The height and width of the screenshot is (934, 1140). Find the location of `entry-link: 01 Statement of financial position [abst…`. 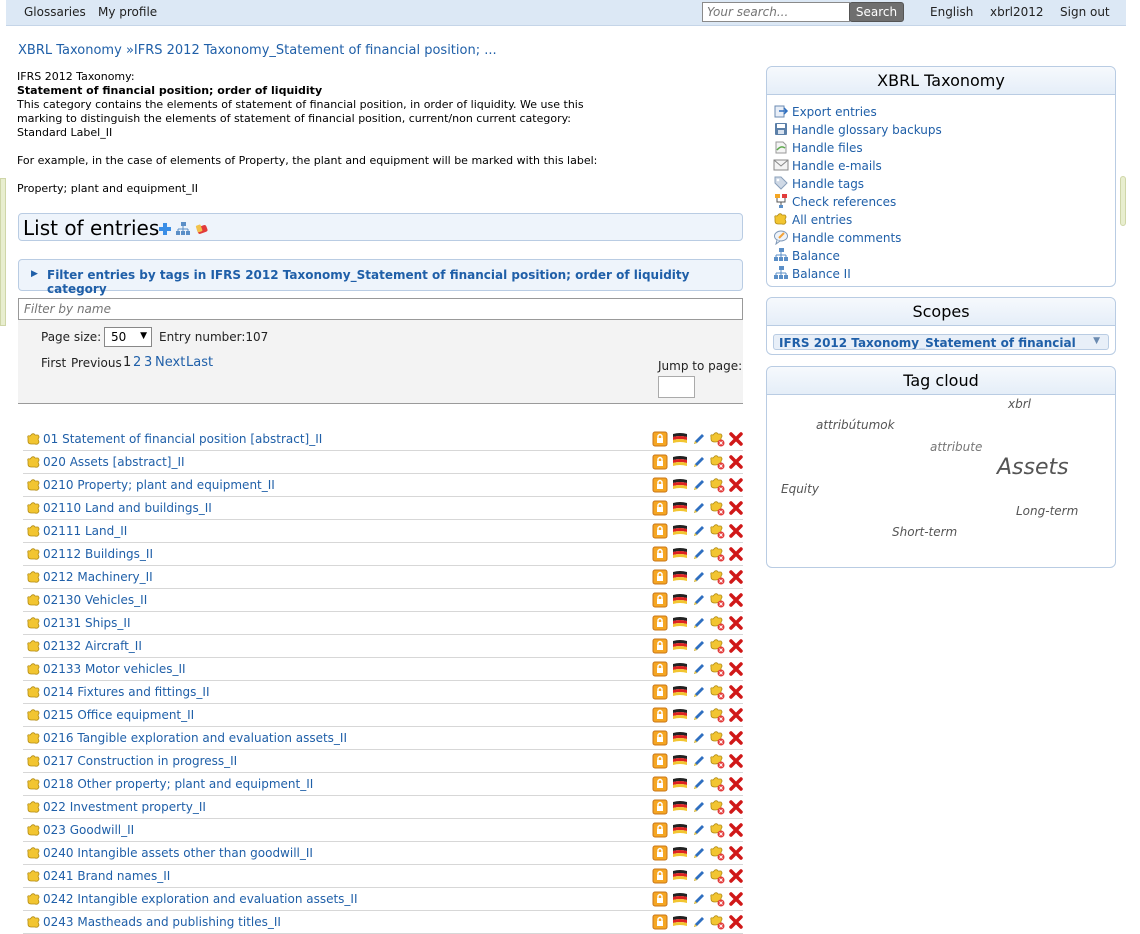

entry-link: 01 Statement of financial position [abst… is located at coordinates (182, 439).